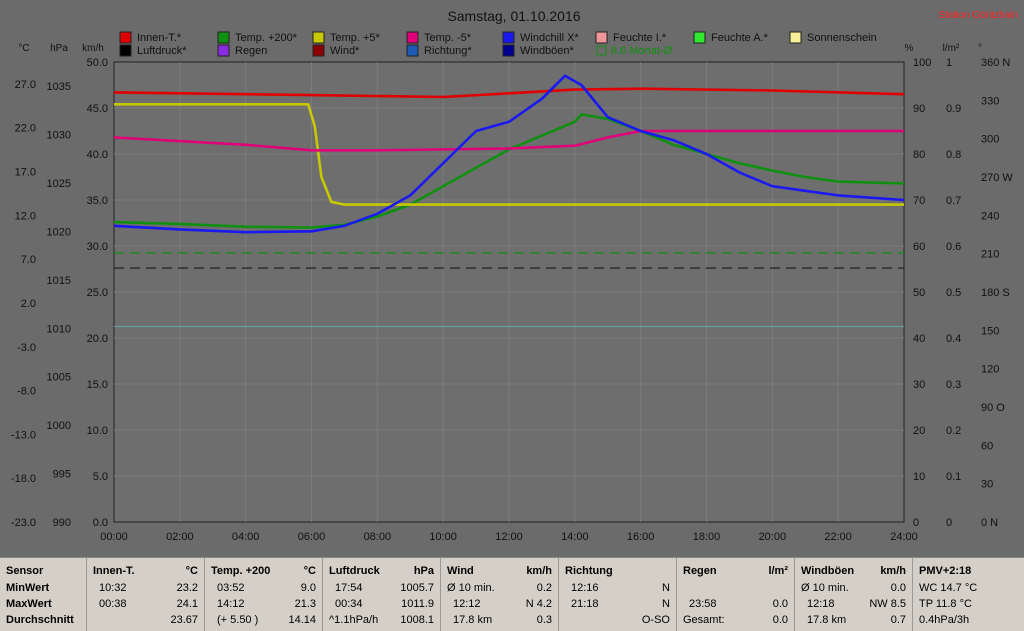 The image size is (1024, 631). Describe the element at coordinates (997, 178) in the screenshot. I see `direction-tick-label: 270 W` at that location.